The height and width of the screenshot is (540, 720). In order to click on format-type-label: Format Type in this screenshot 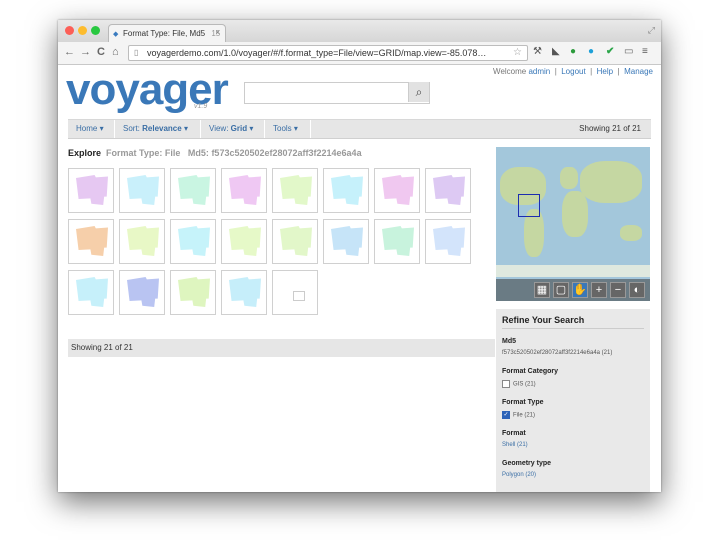, I will do `click(523, 402)`.